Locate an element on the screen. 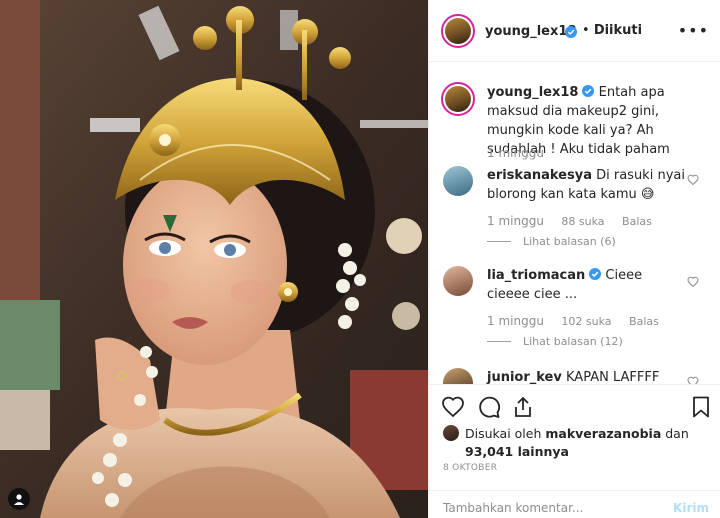  comment-meta: 1 minggu 88 suka Balas is located at coordinates (576, 221).